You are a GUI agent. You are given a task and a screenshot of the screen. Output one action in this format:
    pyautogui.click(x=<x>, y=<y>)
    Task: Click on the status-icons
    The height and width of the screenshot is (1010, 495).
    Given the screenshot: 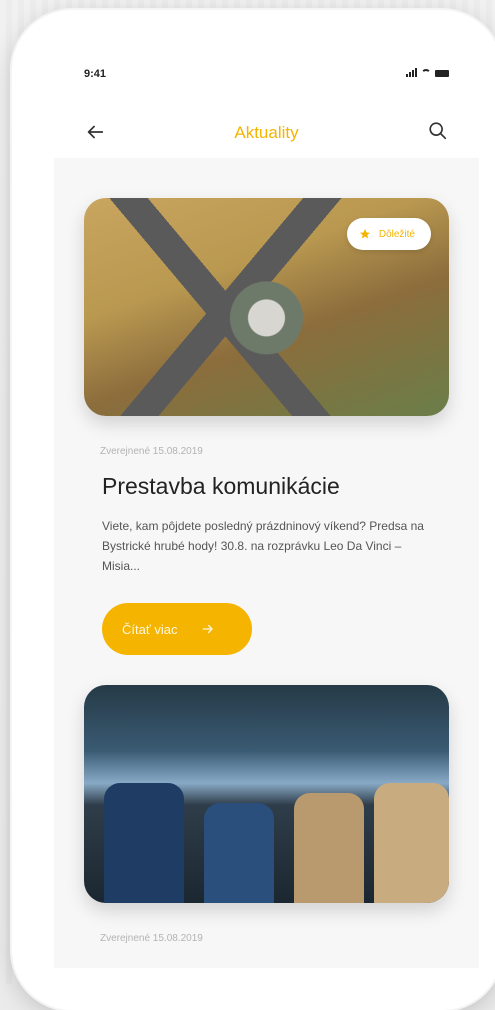 What is the action you would take?
    pyautogui.click(x=427, y=72)
    